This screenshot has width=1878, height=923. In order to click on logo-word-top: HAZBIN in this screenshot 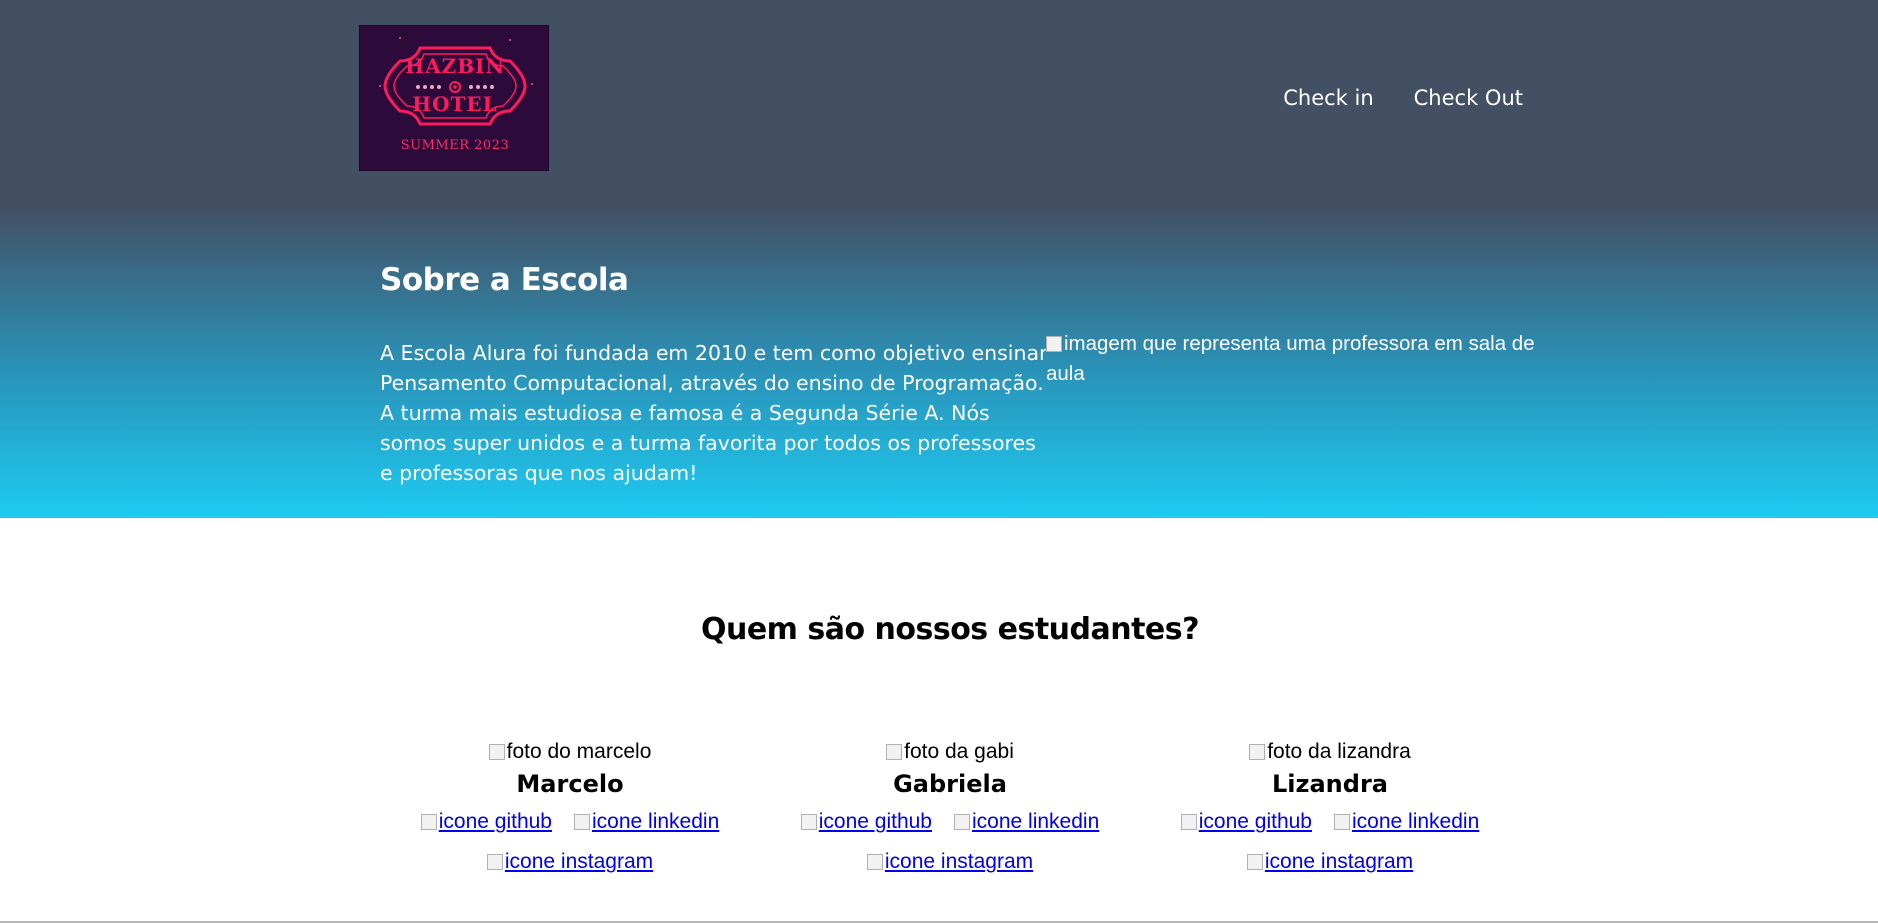, I will do `click(455, 66)`.